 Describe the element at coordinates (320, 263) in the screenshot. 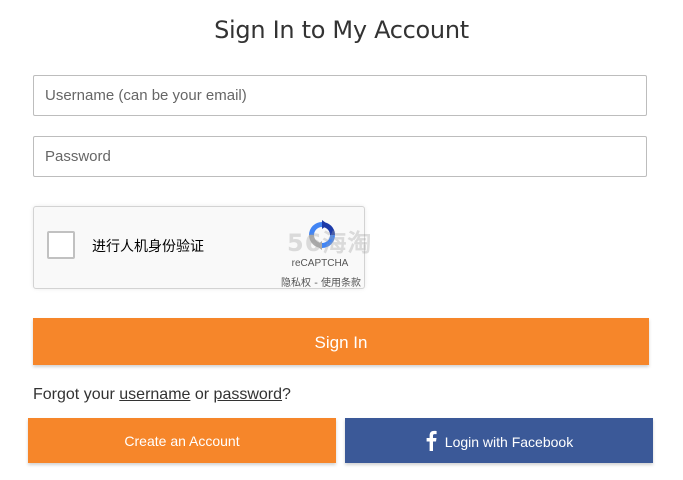

I see `recaptcha-brand: reCAPTCHA` at that location.